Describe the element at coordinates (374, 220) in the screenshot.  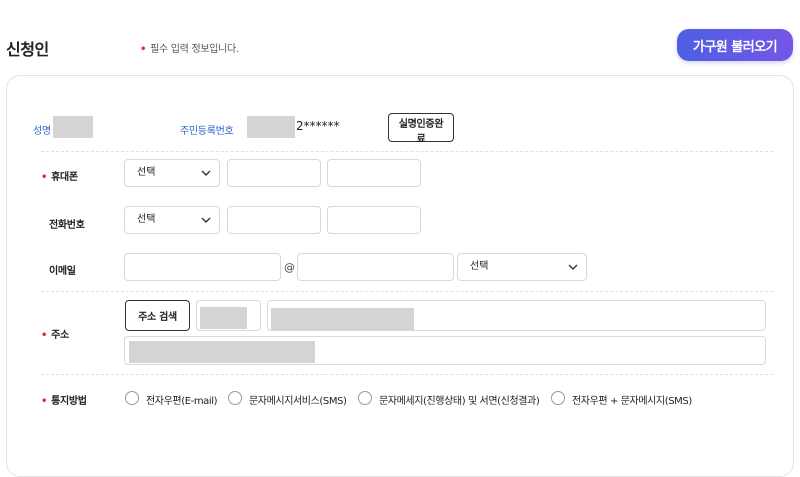
I see `telephone-last-input` at that location.